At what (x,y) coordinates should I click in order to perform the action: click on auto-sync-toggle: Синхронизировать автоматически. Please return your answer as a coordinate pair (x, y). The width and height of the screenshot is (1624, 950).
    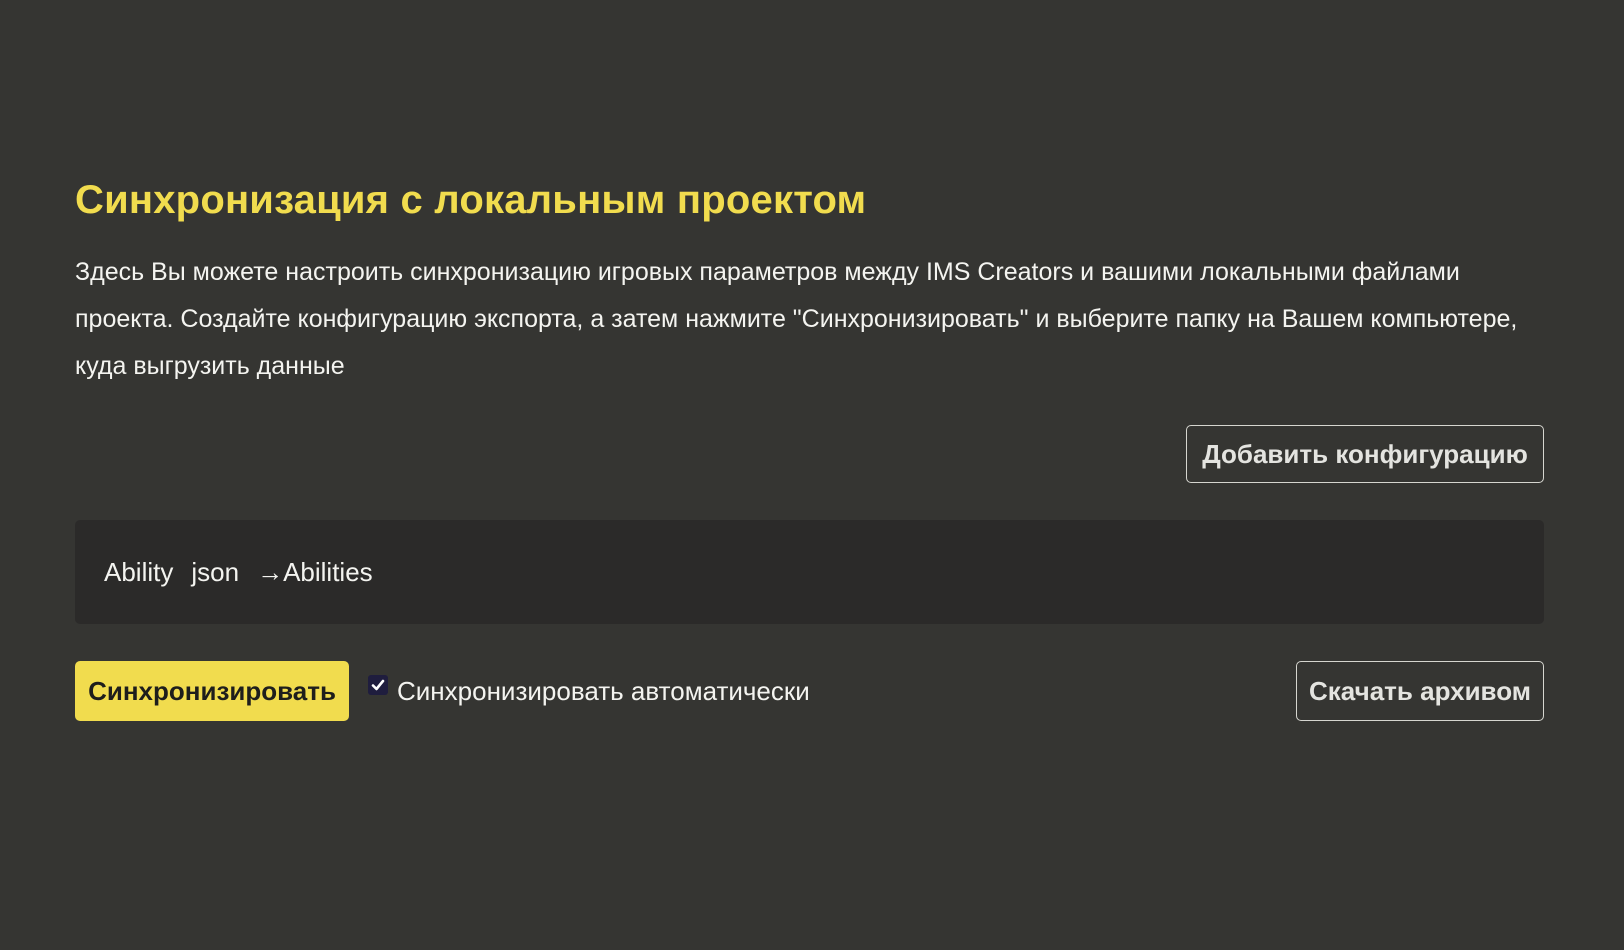
    Looking at the image, I should click on (589, 691).